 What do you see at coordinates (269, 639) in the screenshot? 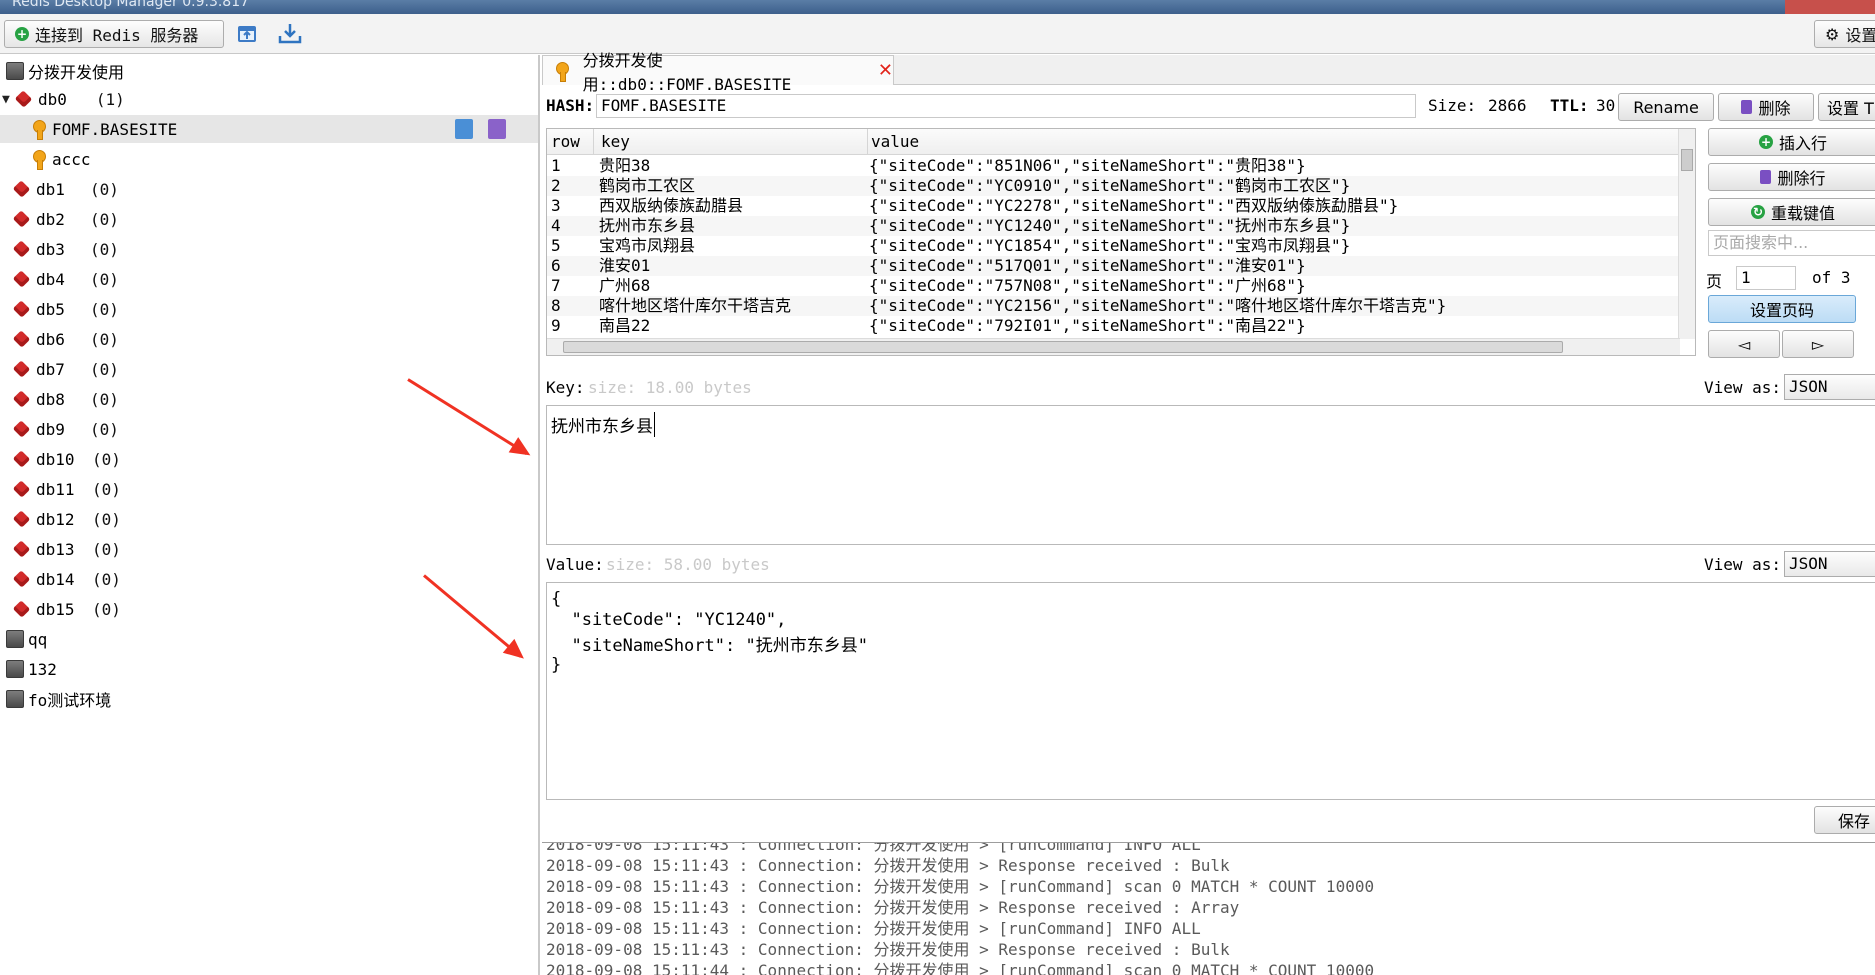
I see `tree-connection: qq` at bounding box center [269, 639].